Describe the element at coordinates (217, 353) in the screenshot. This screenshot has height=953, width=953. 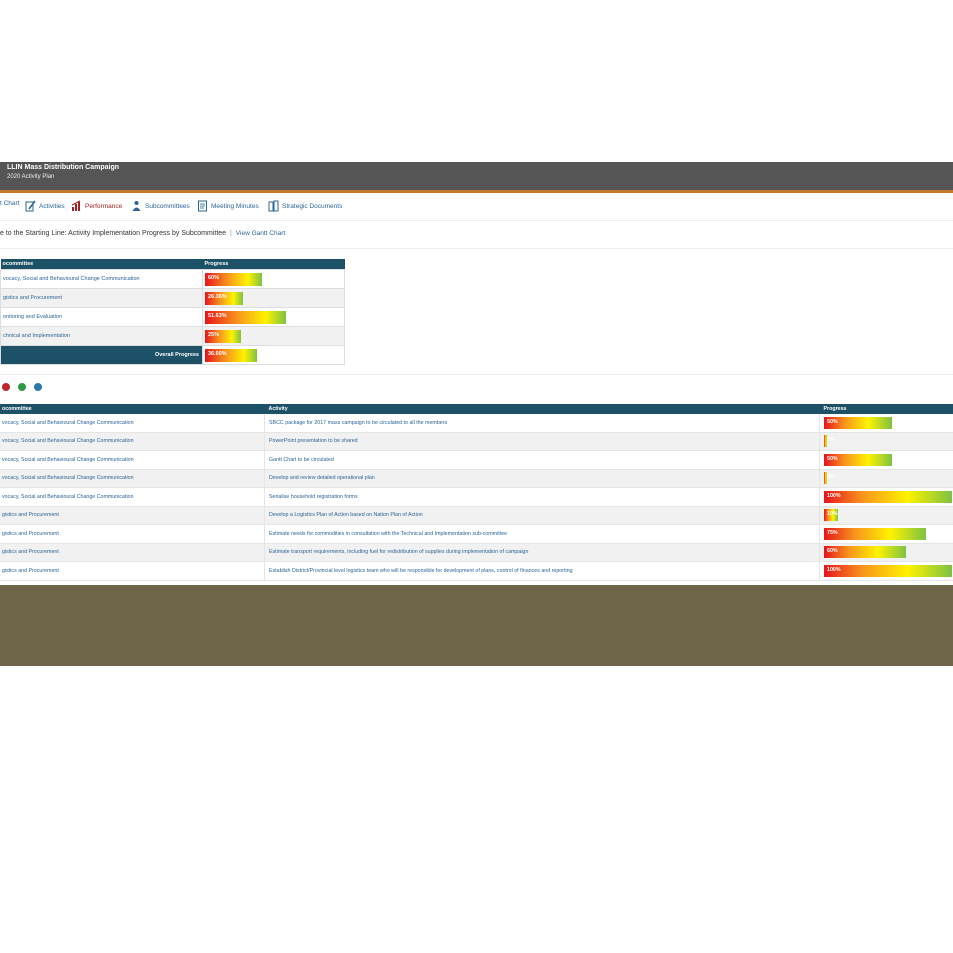
I see `overall-progress-value: 36.00%` at that location.